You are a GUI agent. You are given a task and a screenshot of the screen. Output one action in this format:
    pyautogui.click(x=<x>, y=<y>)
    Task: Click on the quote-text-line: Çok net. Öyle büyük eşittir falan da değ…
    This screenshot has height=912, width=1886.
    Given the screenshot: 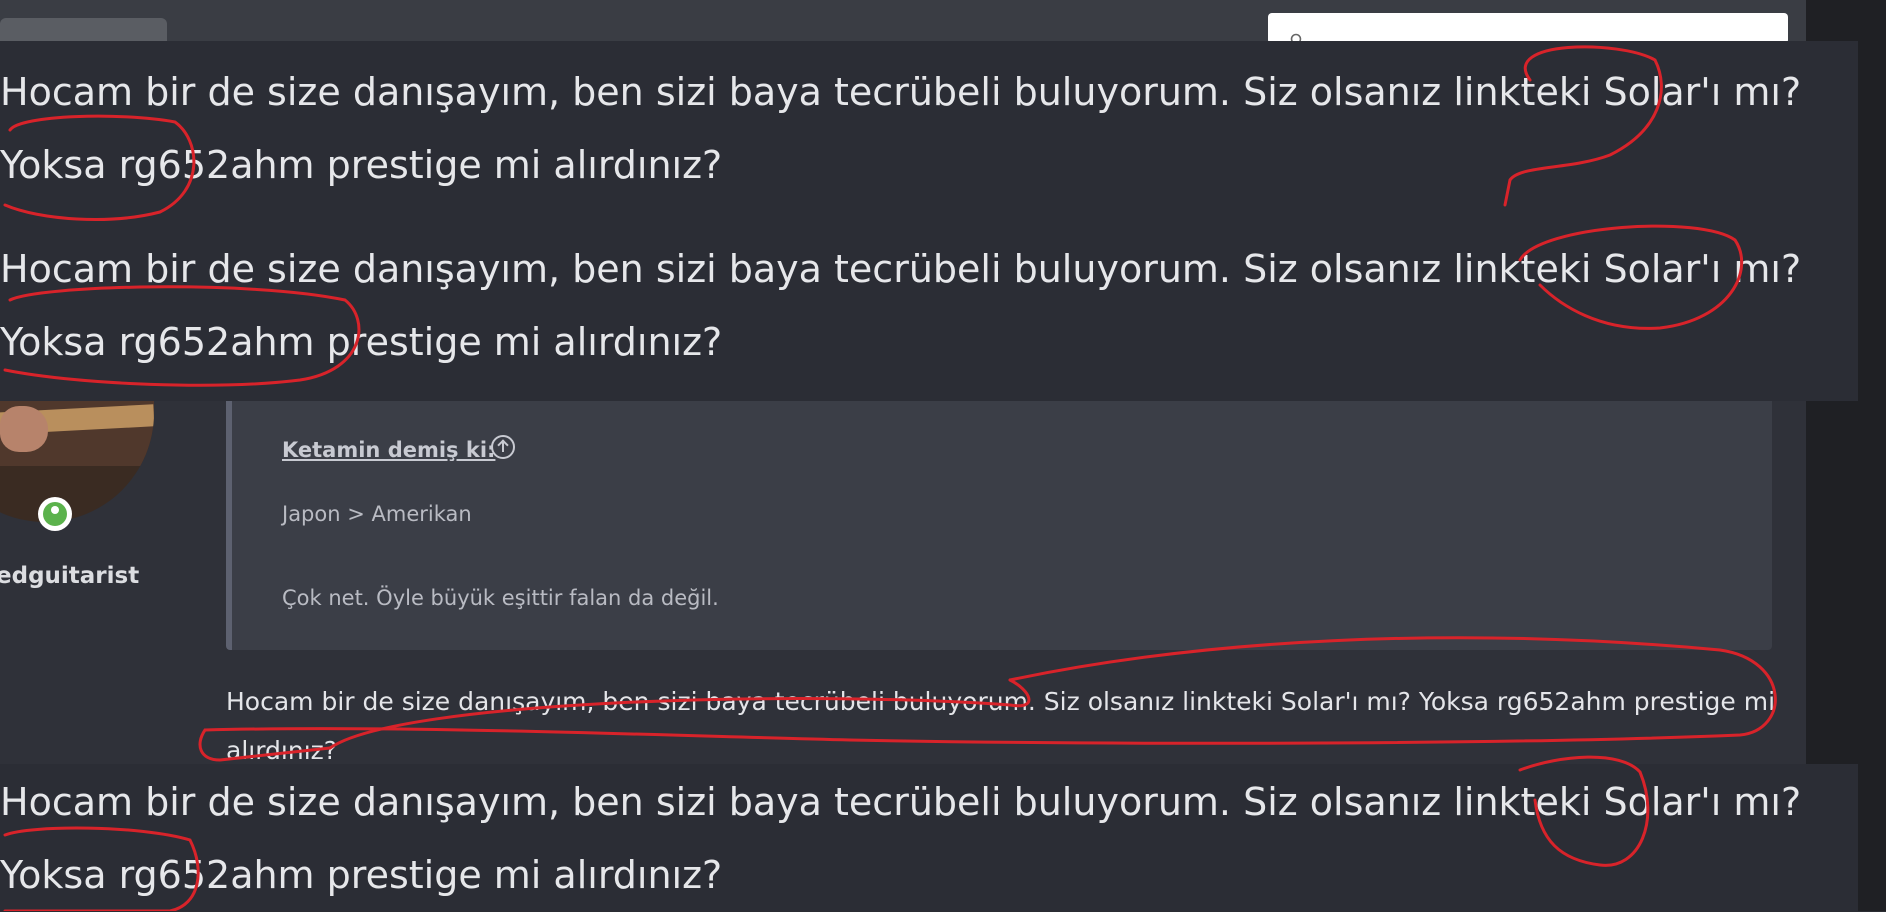 What is the action you would take?
    pyautogui.click(x=500, y=598)
    